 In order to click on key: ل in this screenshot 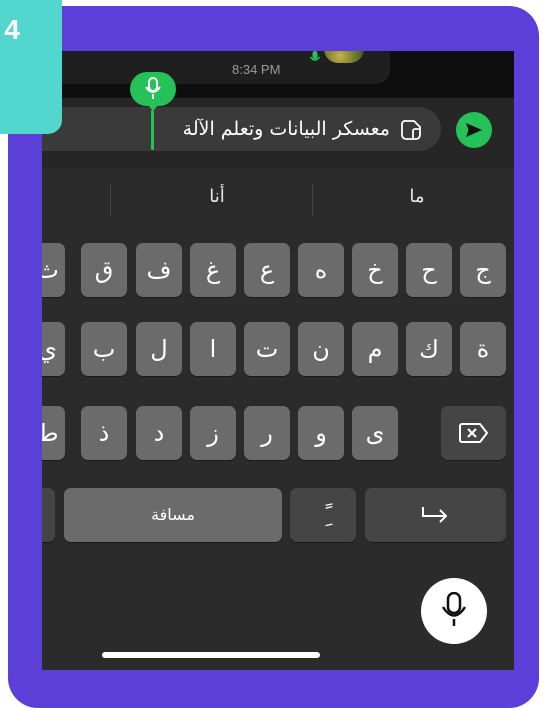, I will do `click(159, 349)`.